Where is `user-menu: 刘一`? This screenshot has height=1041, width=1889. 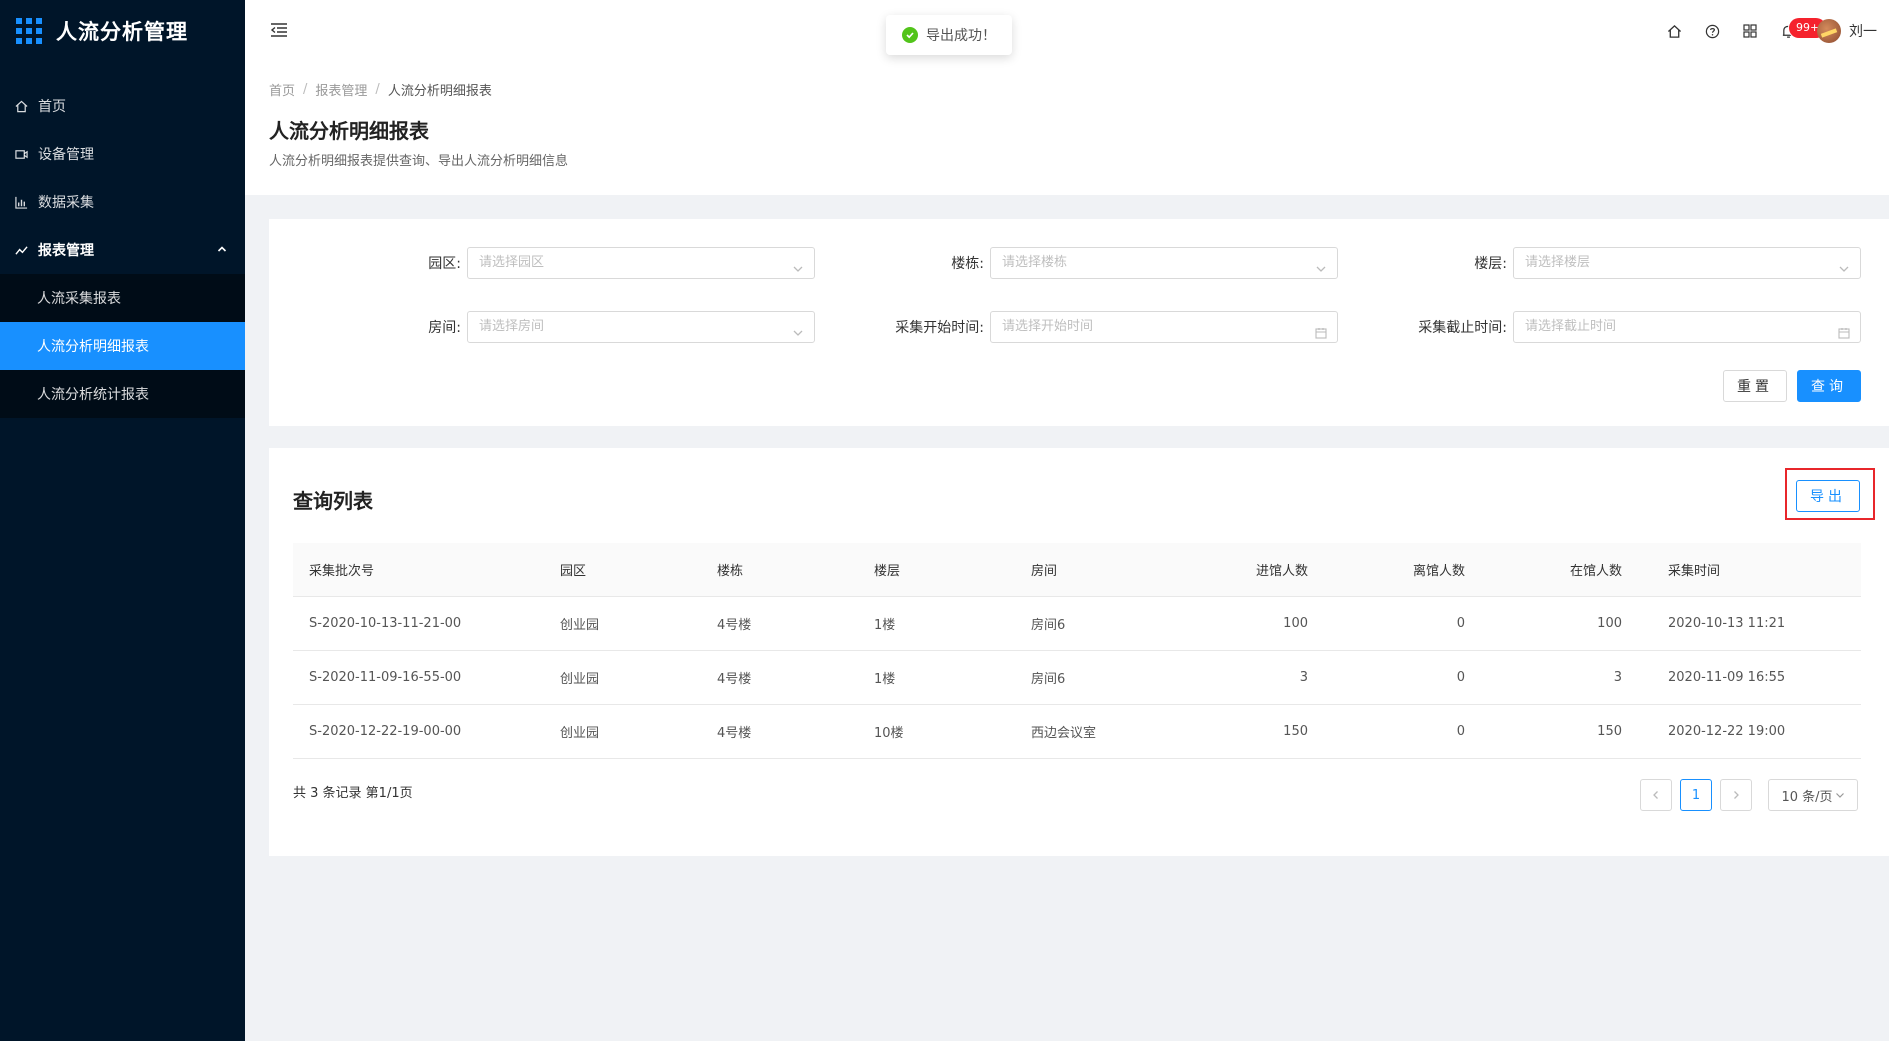 user-menu: 刘一 is located at coordinates (1847, 31).